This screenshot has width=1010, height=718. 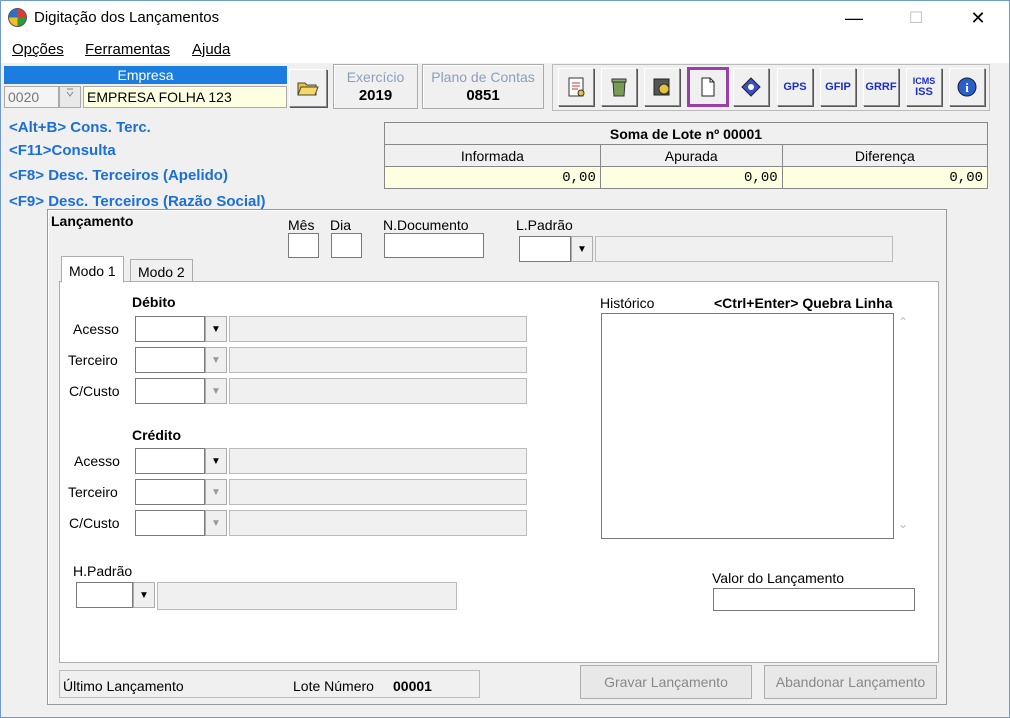 What do you see at coordinates (903, 524) in the screenshot?
I see `scroll-down-icon: ⌄` at bounding box center [903, 524].